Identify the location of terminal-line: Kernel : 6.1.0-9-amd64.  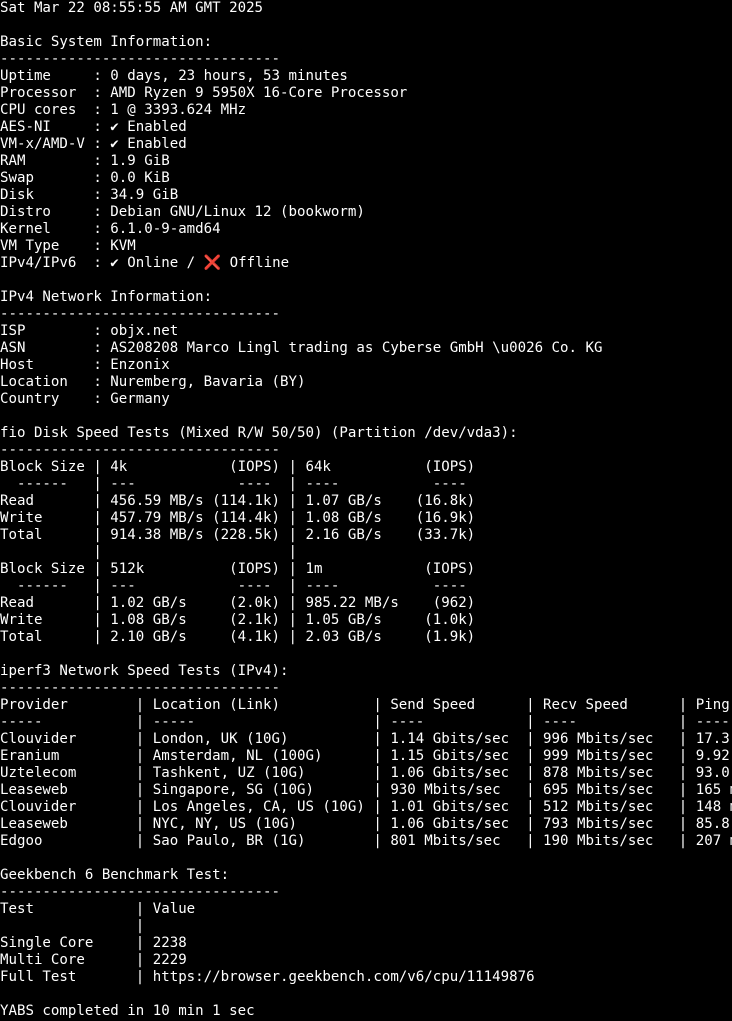
(110, 229).